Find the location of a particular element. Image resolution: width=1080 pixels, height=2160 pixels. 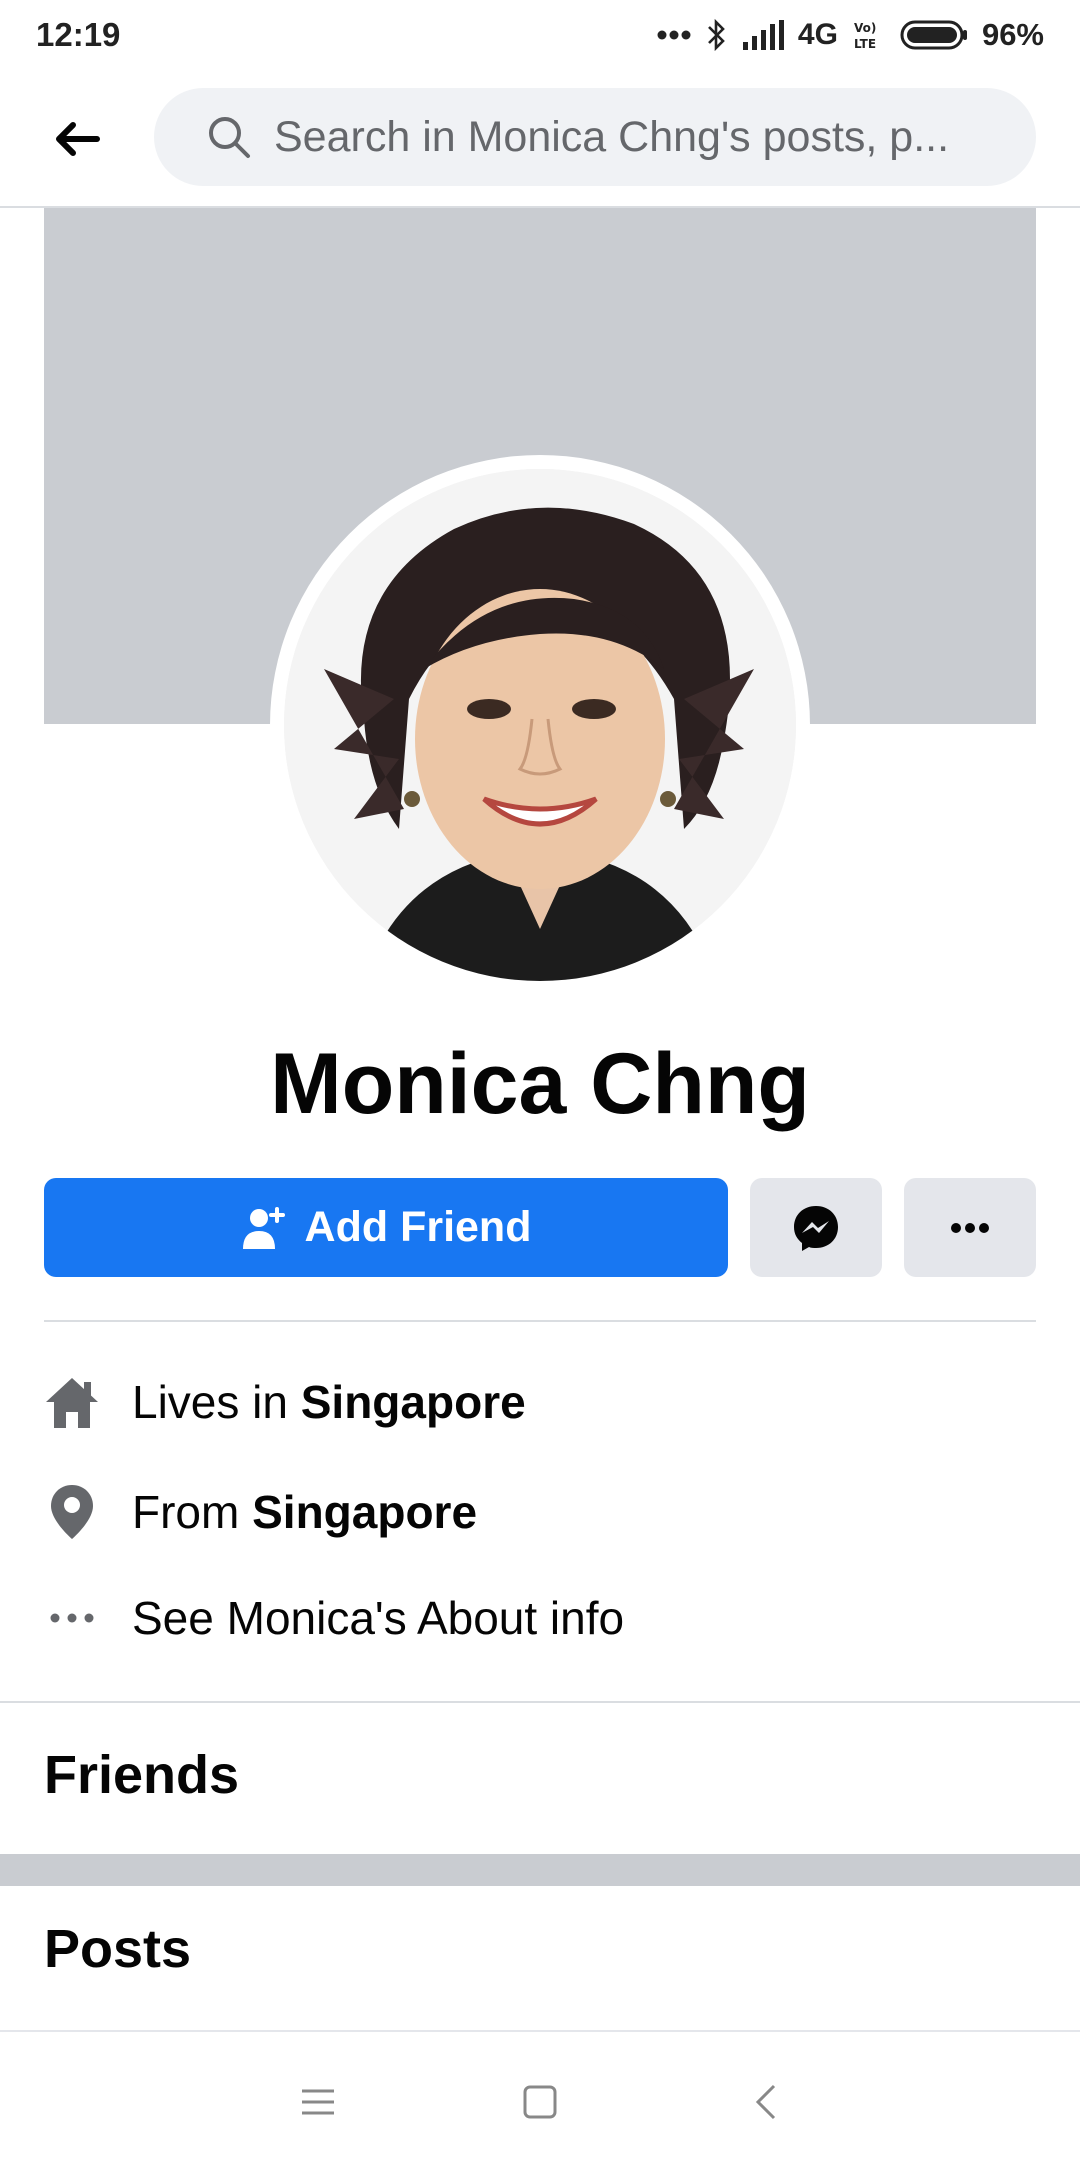

status-icons: 4G Vo) LTE 96% is located at coordinates (850, 35).